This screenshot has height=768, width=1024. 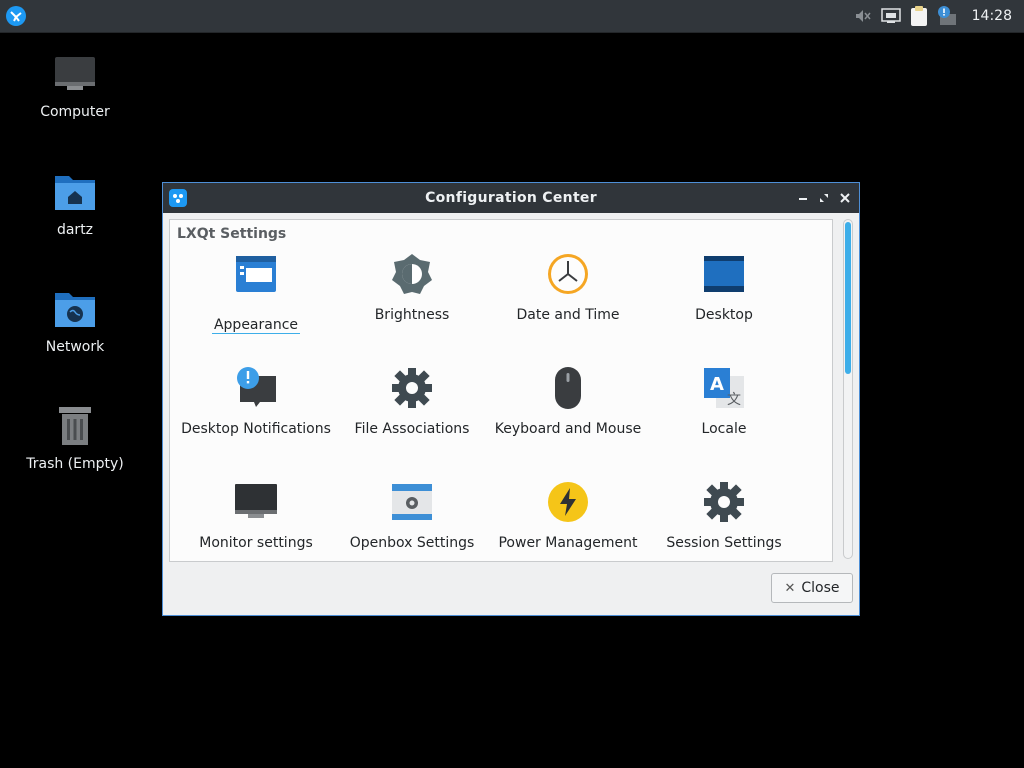 What do you see at coordinates (412, 315) in the screenshot?
I see `setting-label: Brightness` at bounding box center [412, 315].